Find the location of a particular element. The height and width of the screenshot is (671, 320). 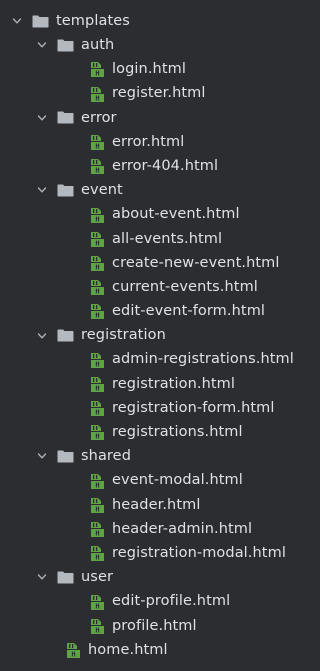

file-name: about-event.html is located at coordinates (176, 214).